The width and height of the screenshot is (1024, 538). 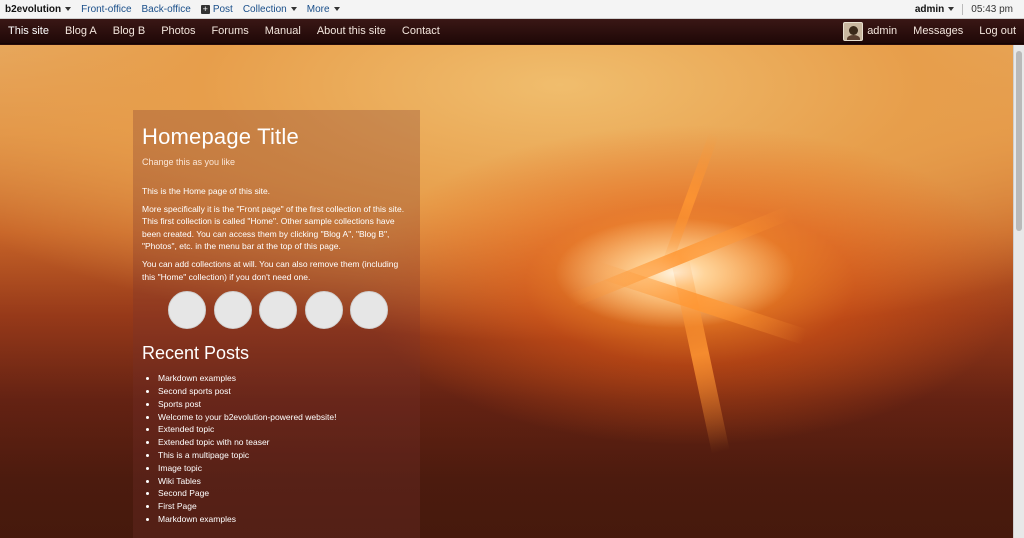 What do you see at coordinates (284, 493) in the screenshot?
I see `list-item: Second Page` at bounding box center [284, 493].